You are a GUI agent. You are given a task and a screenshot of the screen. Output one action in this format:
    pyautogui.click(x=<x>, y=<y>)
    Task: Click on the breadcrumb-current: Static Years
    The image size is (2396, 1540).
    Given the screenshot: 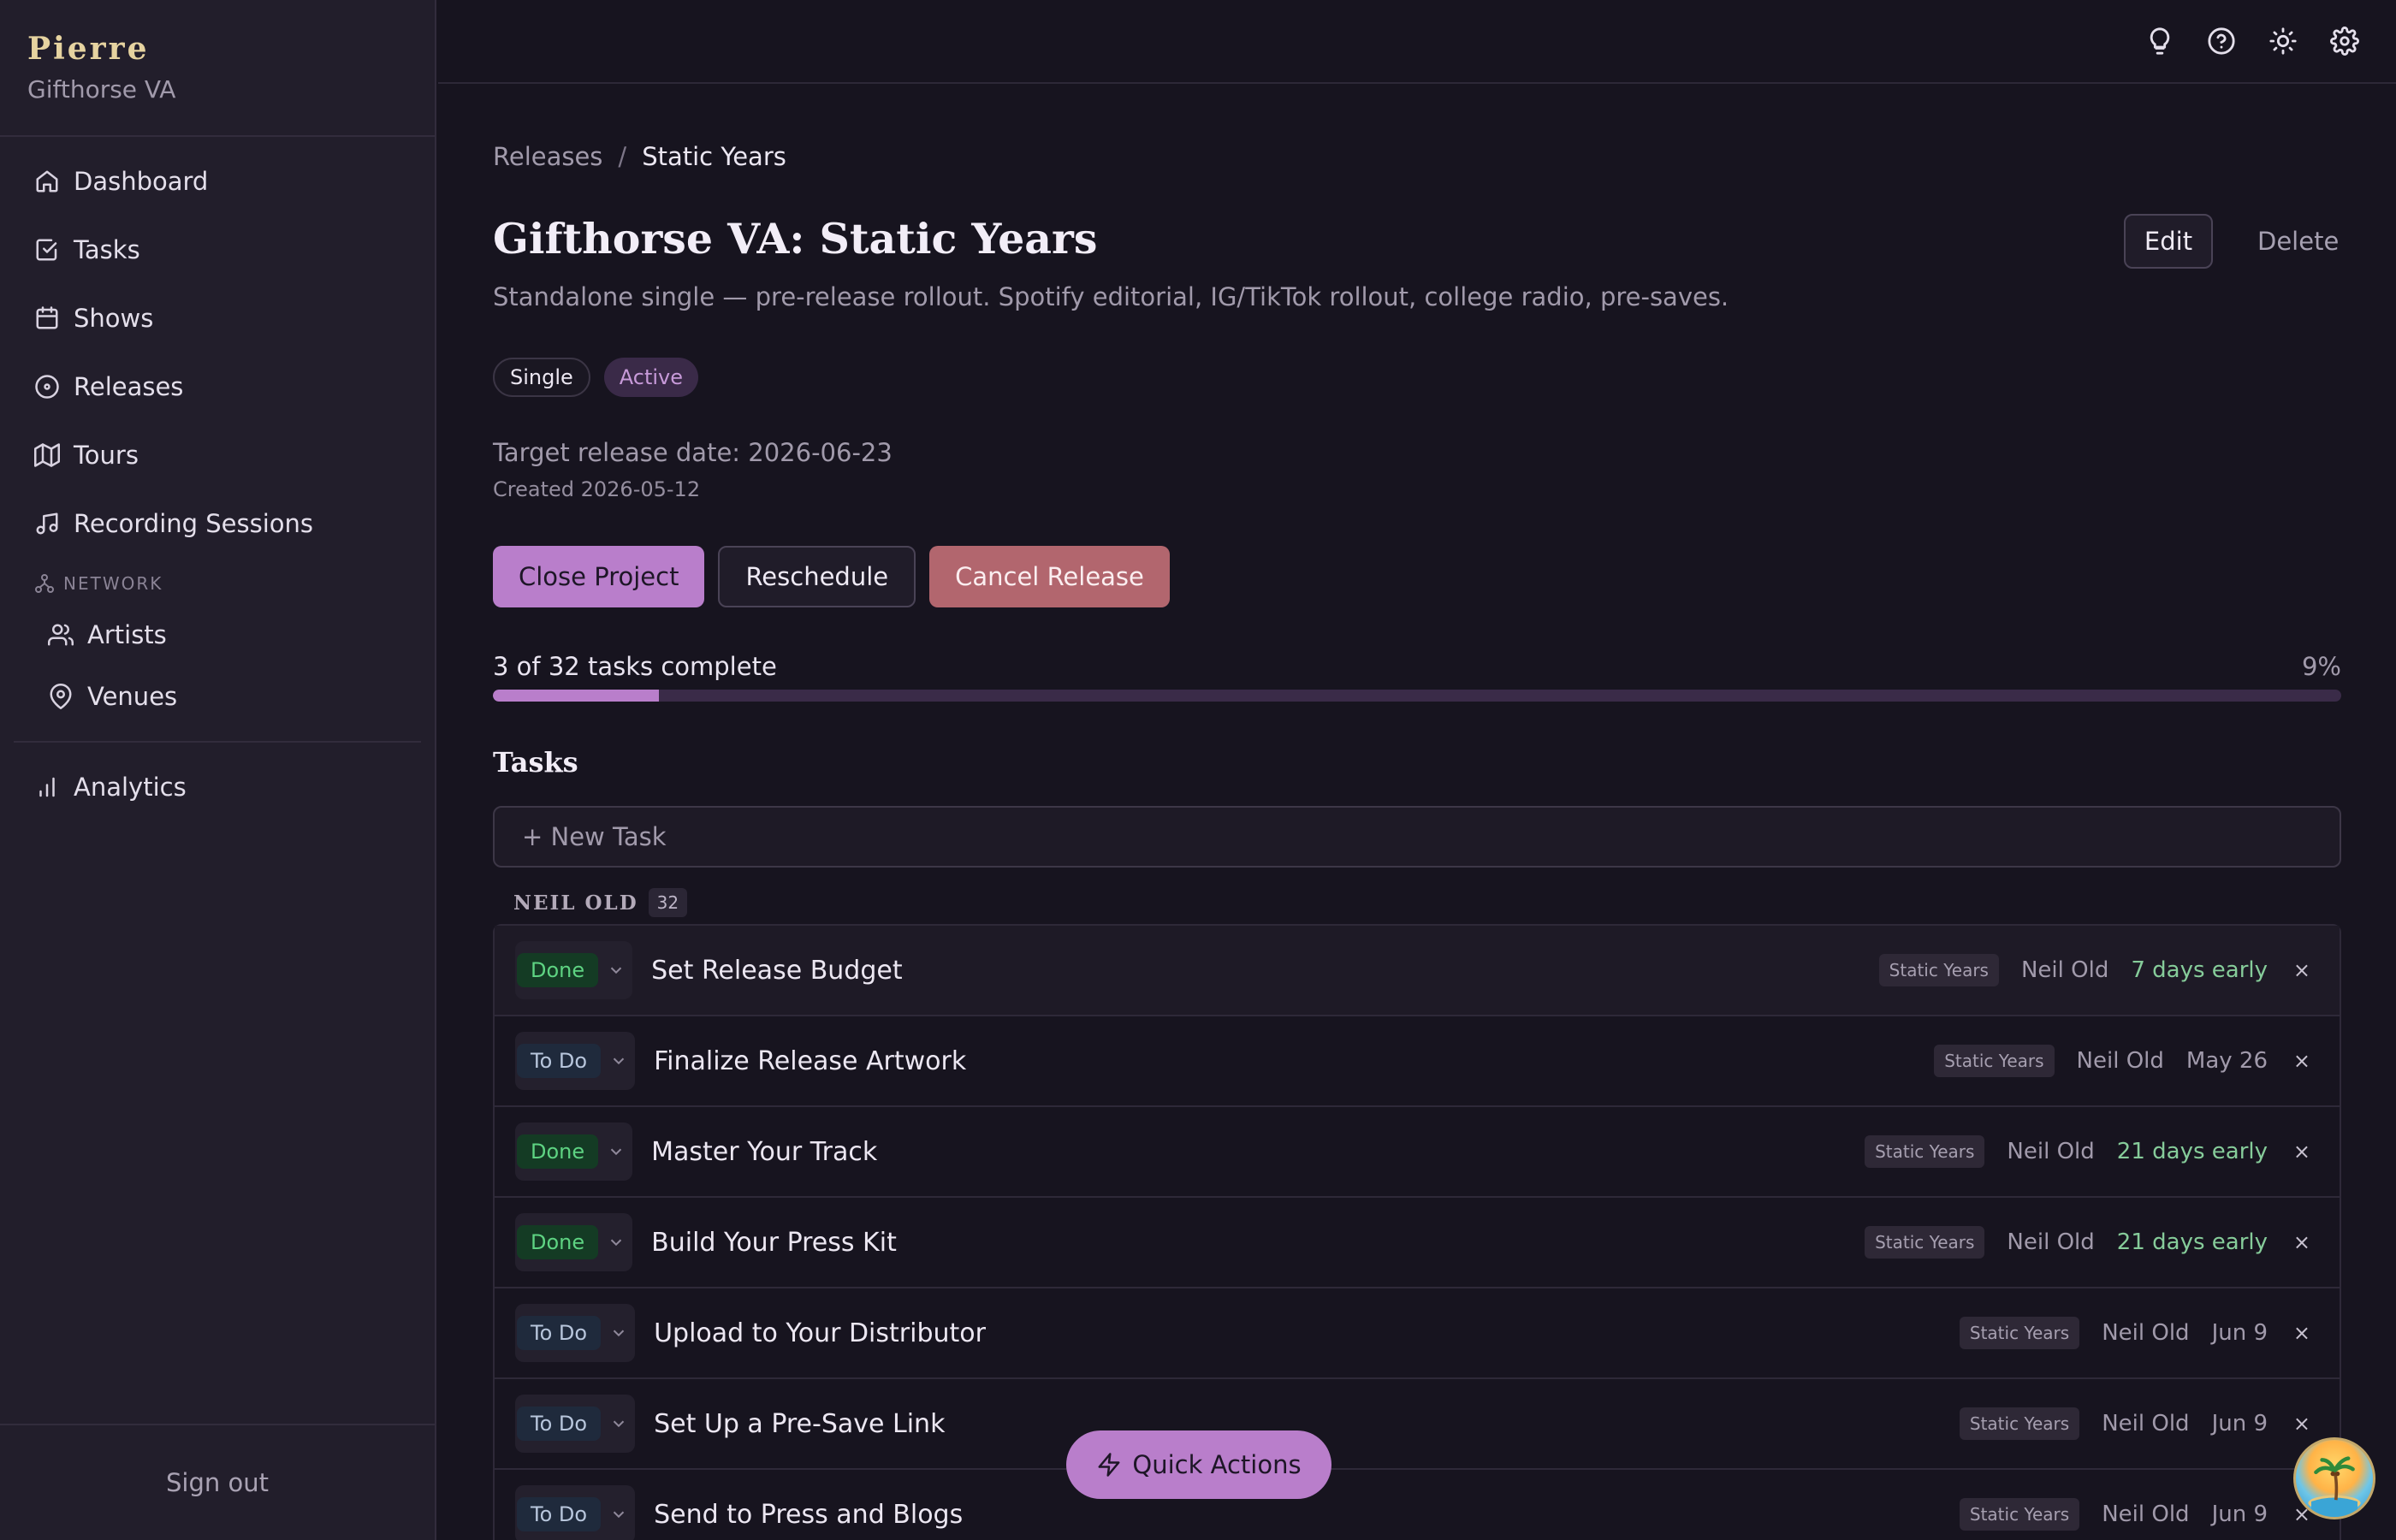 What is the action you would take?
    pyautogui.click(x=714, y=156)
    